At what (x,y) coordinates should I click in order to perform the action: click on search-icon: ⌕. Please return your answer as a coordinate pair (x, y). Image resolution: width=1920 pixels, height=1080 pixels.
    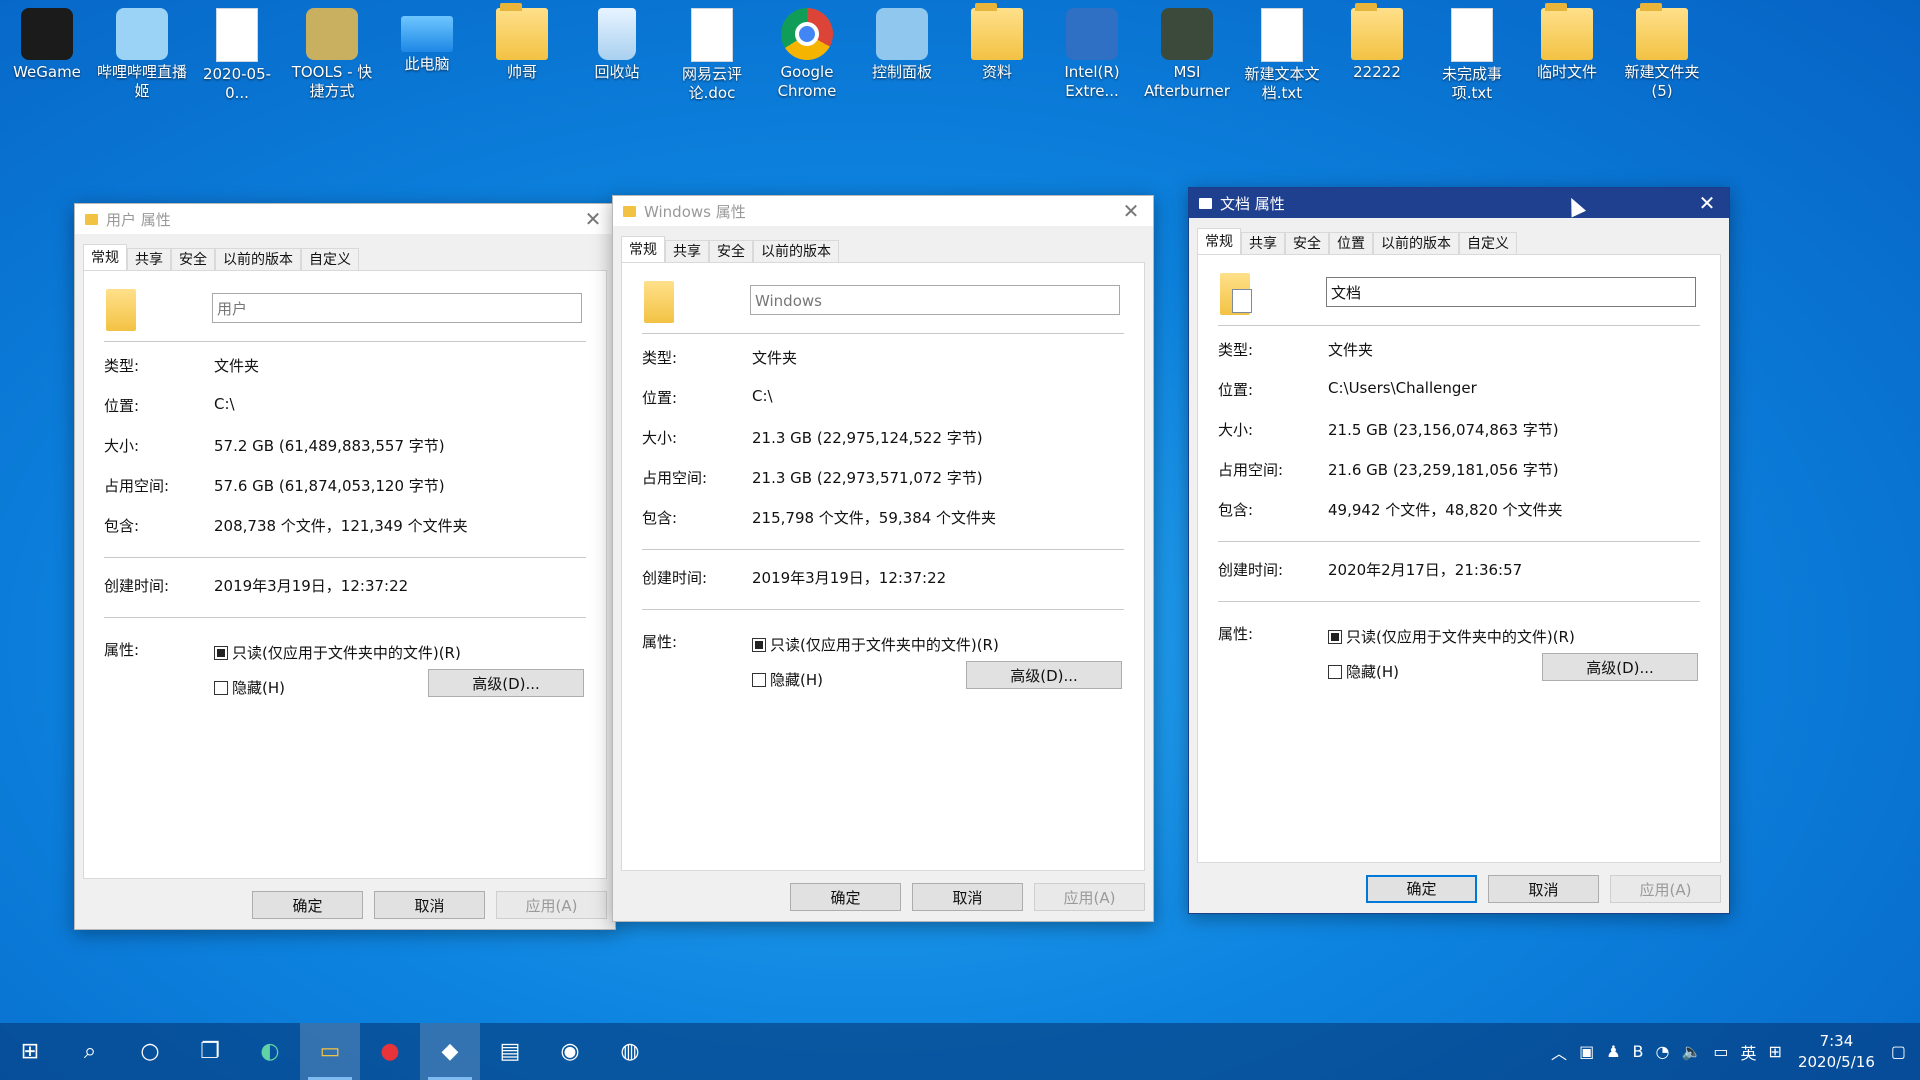
    Looking at the image, I should click on (90, 1051).